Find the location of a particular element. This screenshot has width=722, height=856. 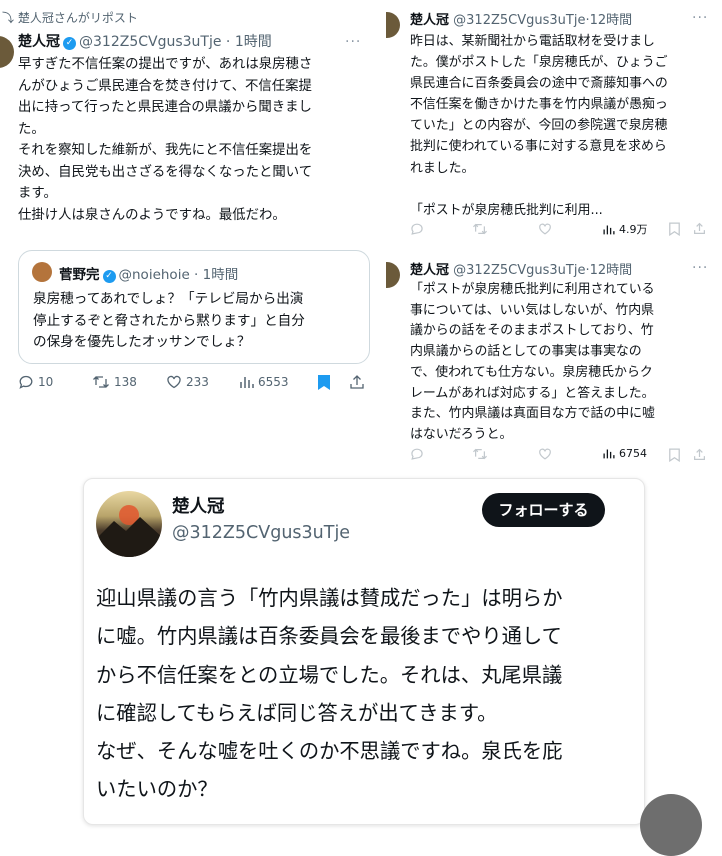

views-button: 6754 is located at coordinates (625, 453).